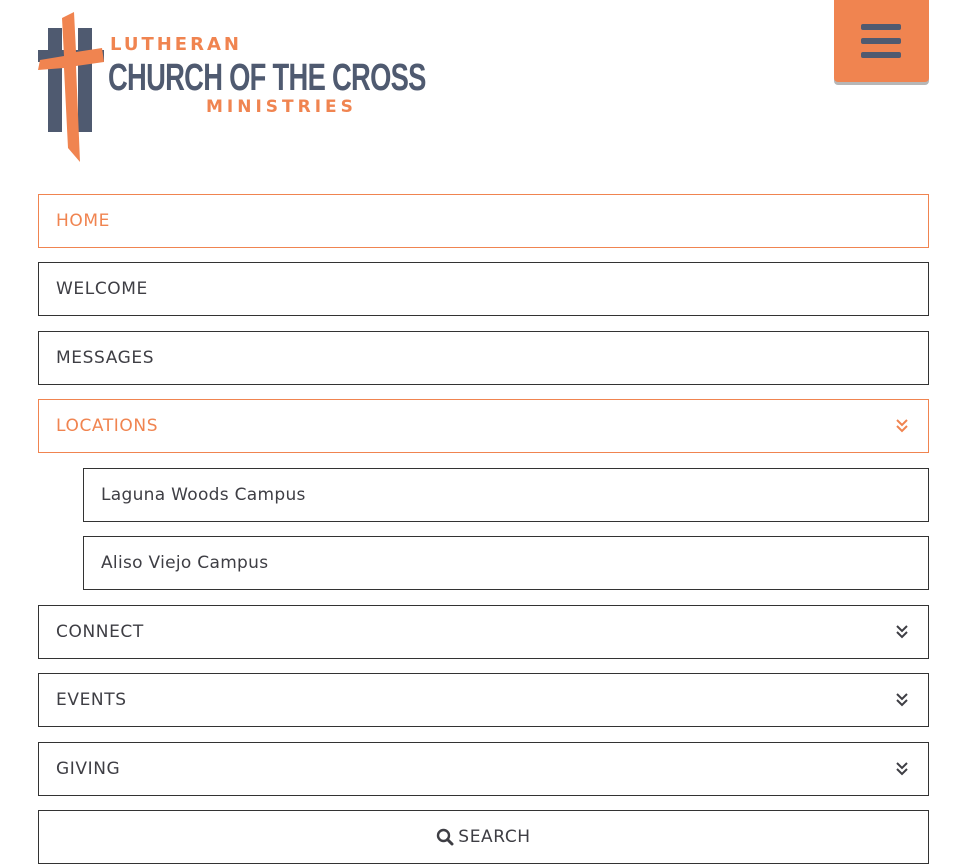 The height and width of the screenshot is (864, 957). What do you see at coordinates (506, 563) in the screenshot?
I see `nav-subitem-aliso-viejo: Aliso Viejo Campus` at bounding box center [506, 563].